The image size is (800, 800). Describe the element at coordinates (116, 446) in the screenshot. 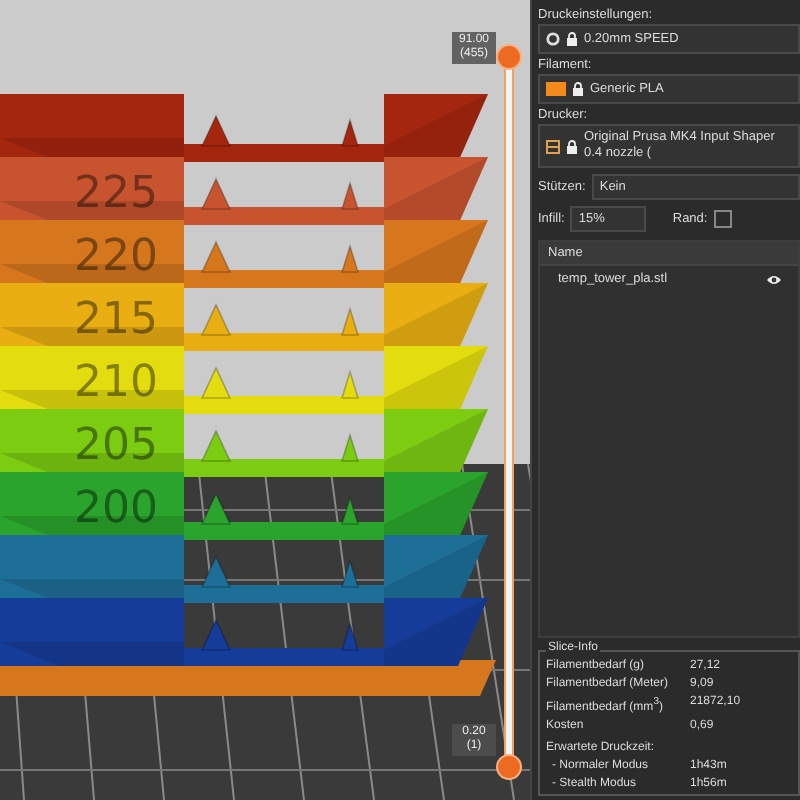

I see `tier-label: 205` at that location.